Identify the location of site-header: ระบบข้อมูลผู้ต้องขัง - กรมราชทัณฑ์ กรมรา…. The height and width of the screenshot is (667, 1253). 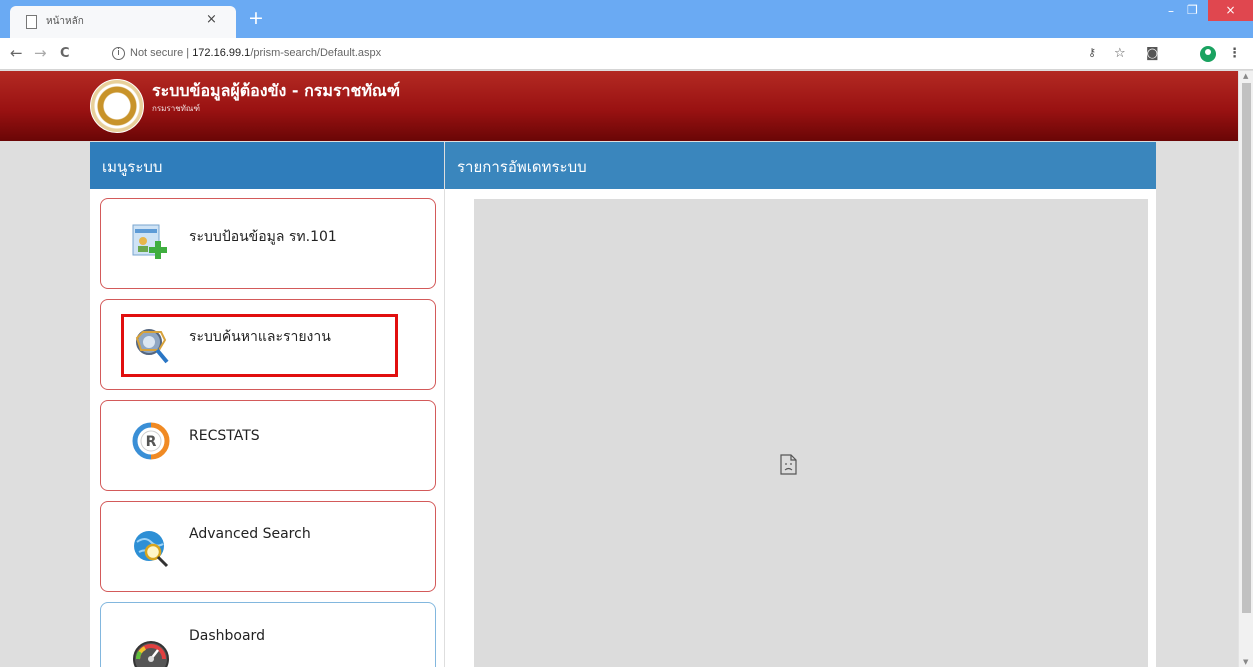
(619, 106).